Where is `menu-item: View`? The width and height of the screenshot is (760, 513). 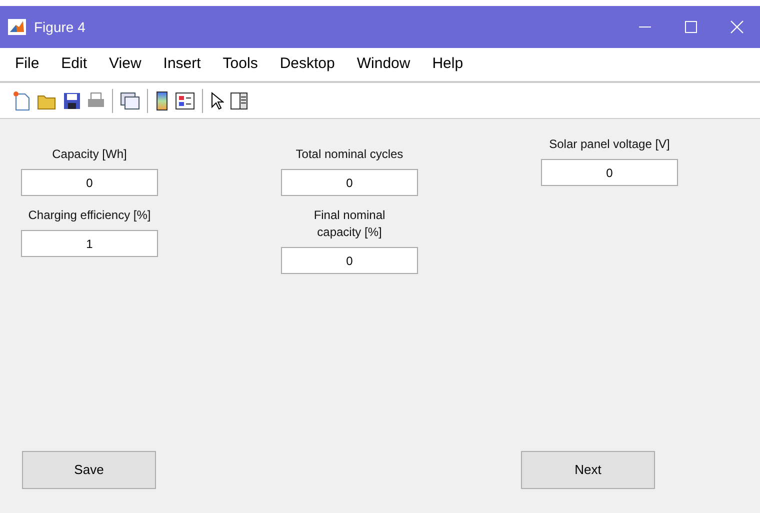 menu-item: View is located at coordinates (125, 64).